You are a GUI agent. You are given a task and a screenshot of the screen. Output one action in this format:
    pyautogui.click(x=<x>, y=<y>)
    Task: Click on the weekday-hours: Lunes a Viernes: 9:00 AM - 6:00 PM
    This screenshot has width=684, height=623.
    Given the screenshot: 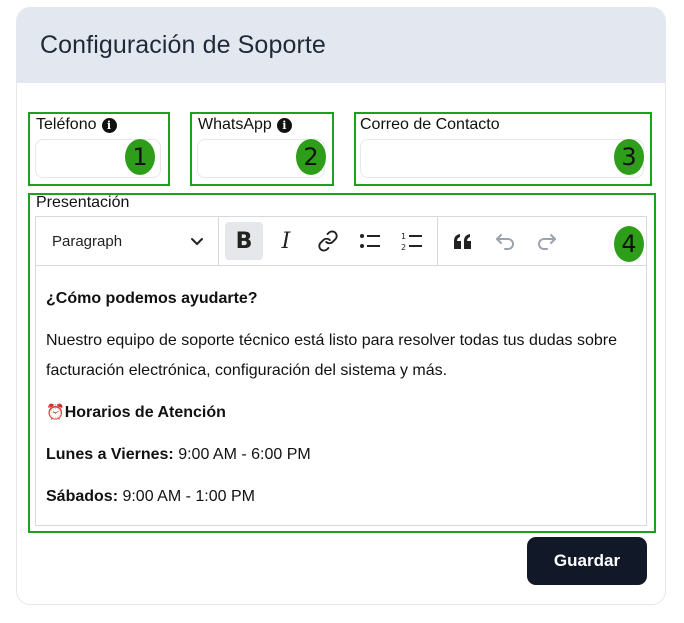 What is the action you would take?
    pyautogui.click(x=341, y=455)
    